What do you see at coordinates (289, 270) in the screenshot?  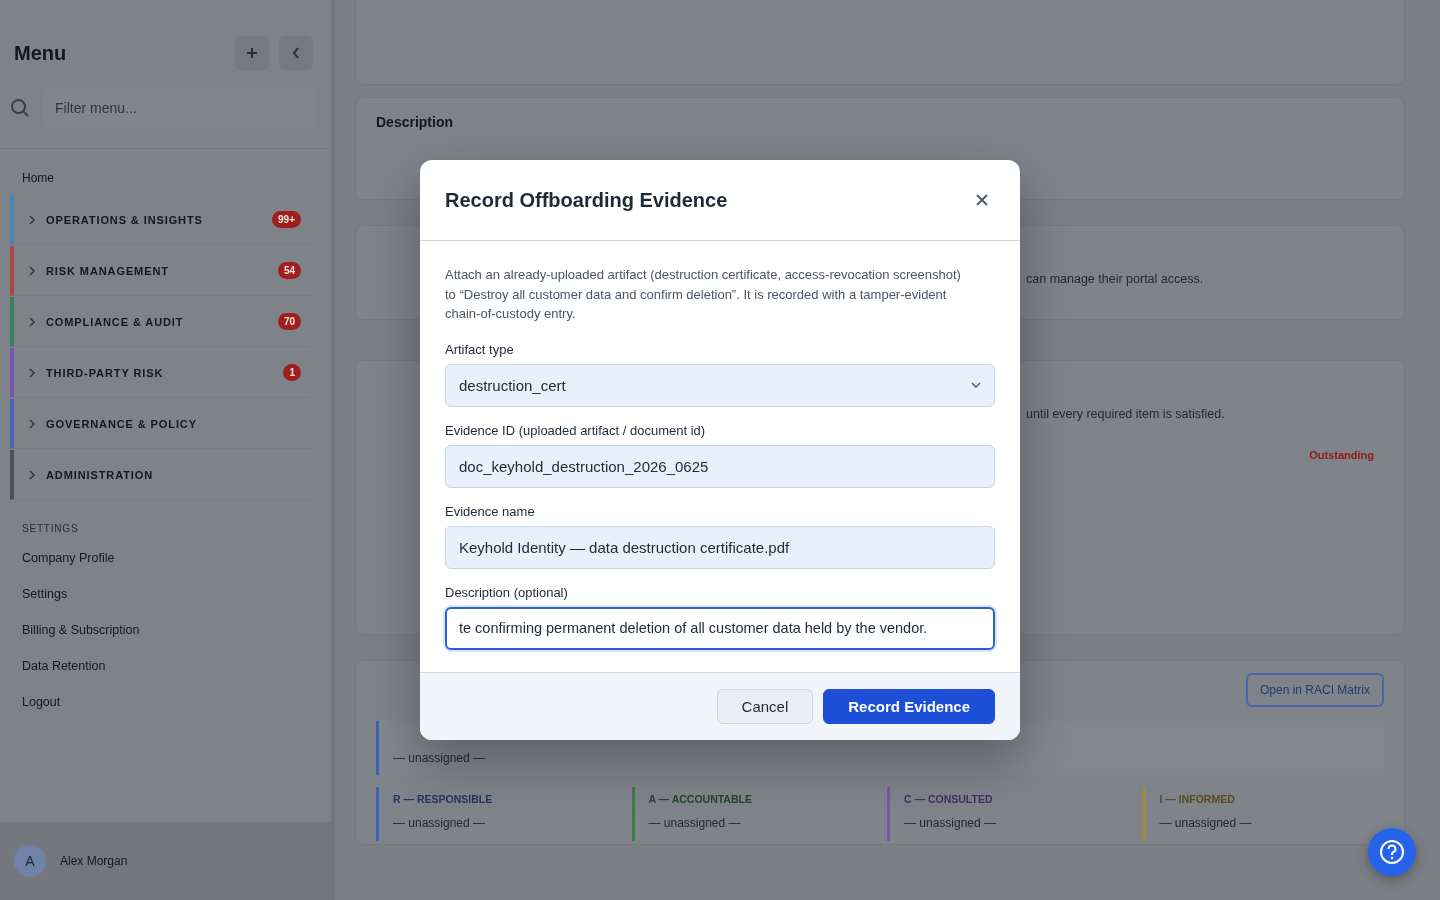 I see `count-badge: 54` at bounding box center [289, 270].